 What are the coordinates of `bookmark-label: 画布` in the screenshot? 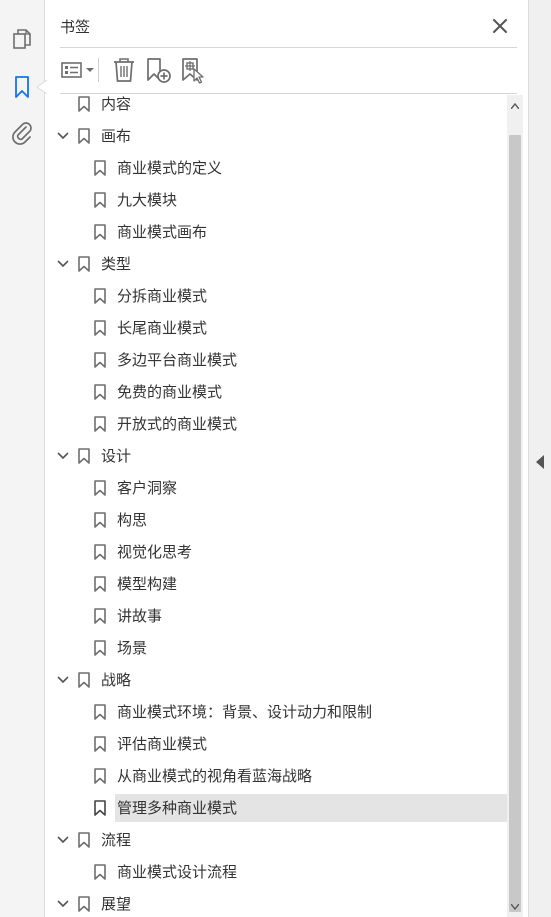 It's located at (116, 136).